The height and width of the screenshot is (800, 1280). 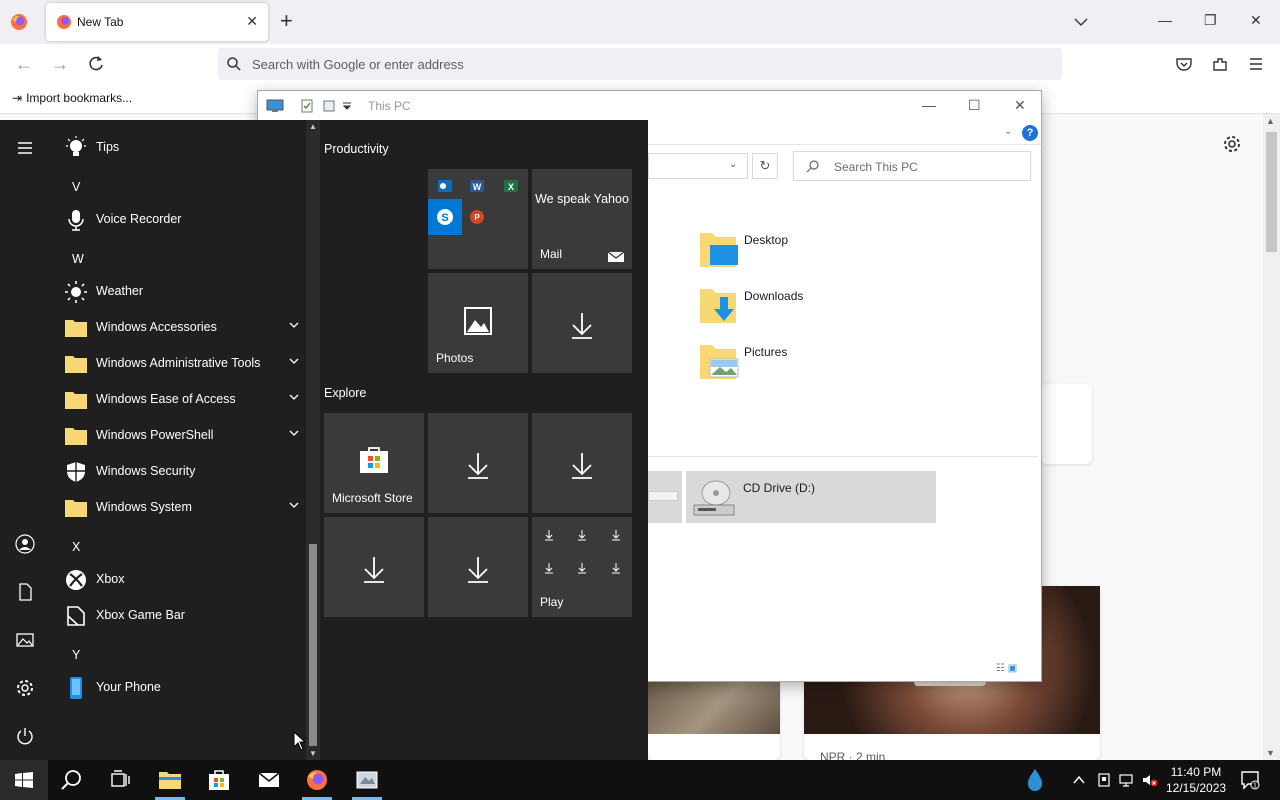 What do you see at coordinates (356, 149) in the screenshot?
I see `tile-group-productivity: Productivity` at bounding box center [356, 149].